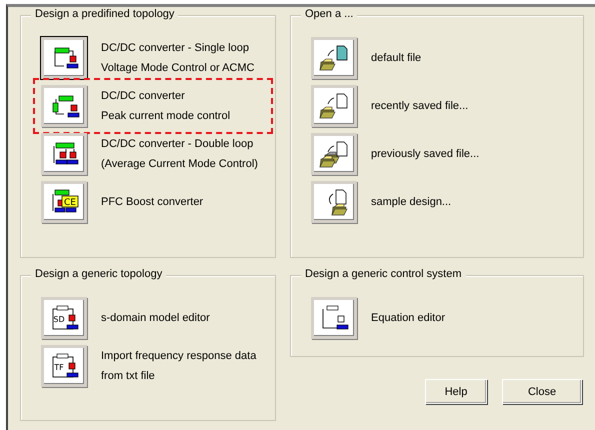 Image resolution: width=595 pixels, height=430 pixels. What do you see at coordinates (179, 164) in the screenshot?
I see `option-label: (Average Current Mode Control)` at bounding box center [179, 164].